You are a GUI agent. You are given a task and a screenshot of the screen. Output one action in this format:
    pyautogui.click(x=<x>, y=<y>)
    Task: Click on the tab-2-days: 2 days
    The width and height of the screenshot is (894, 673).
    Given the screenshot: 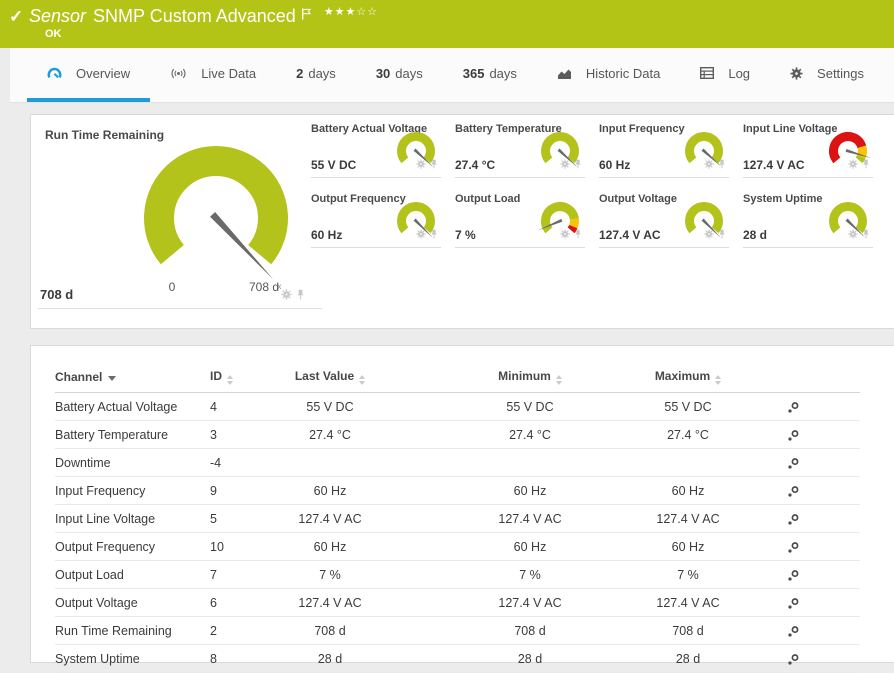 What is the action you would take?
    pyautogui.click(x=316, y=75)
    